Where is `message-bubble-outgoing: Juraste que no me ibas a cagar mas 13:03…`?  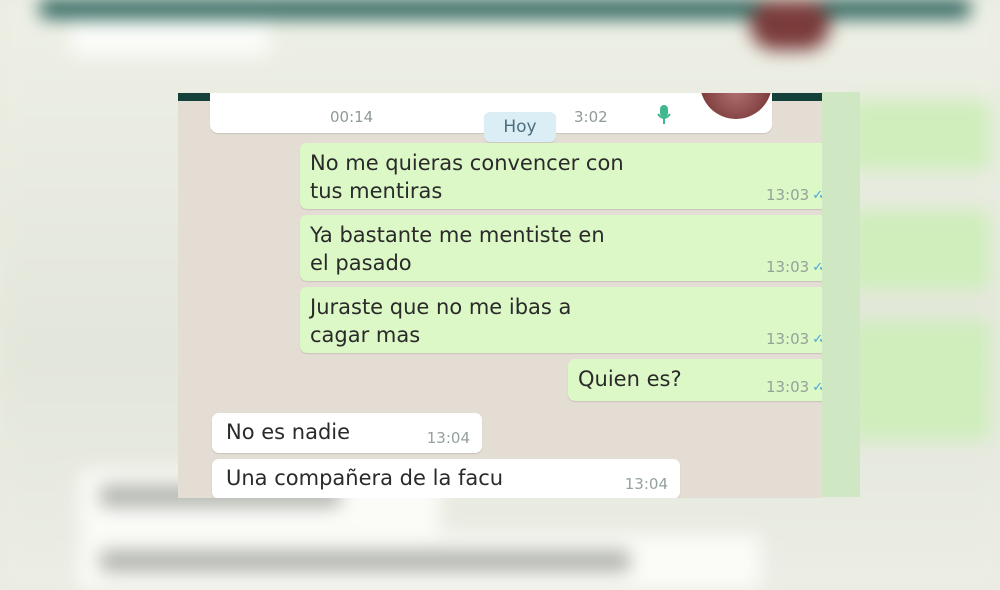 message-bubble-outgoing: Juraste que no me ibas a cagar mas 13:03… is located at coordinates (561, 320).